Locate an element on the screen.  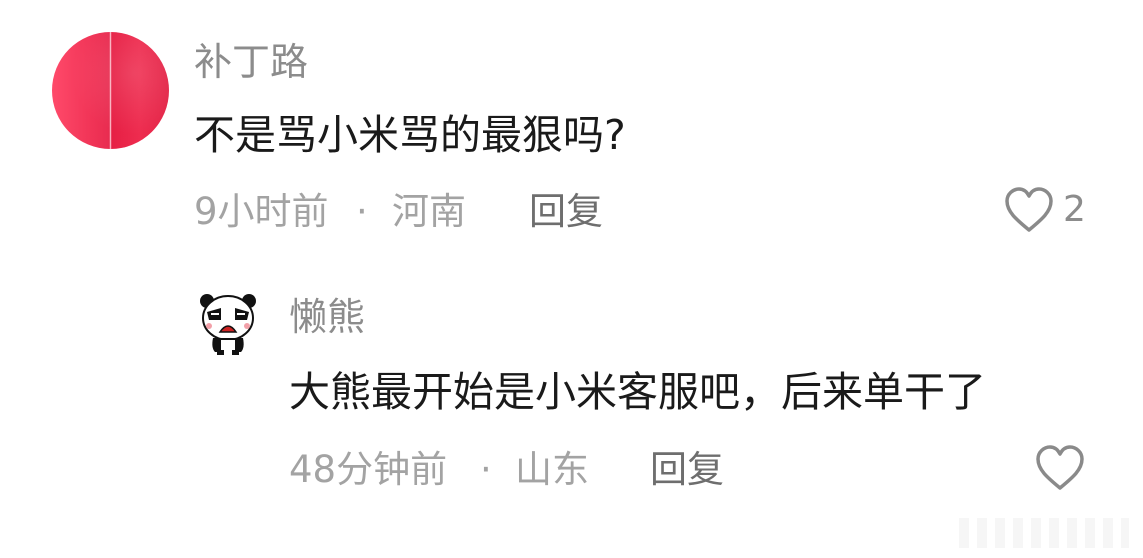
reply-text: 大熊最开始是小米客服吧，后来单干了 is located at coordinates (637, 392).